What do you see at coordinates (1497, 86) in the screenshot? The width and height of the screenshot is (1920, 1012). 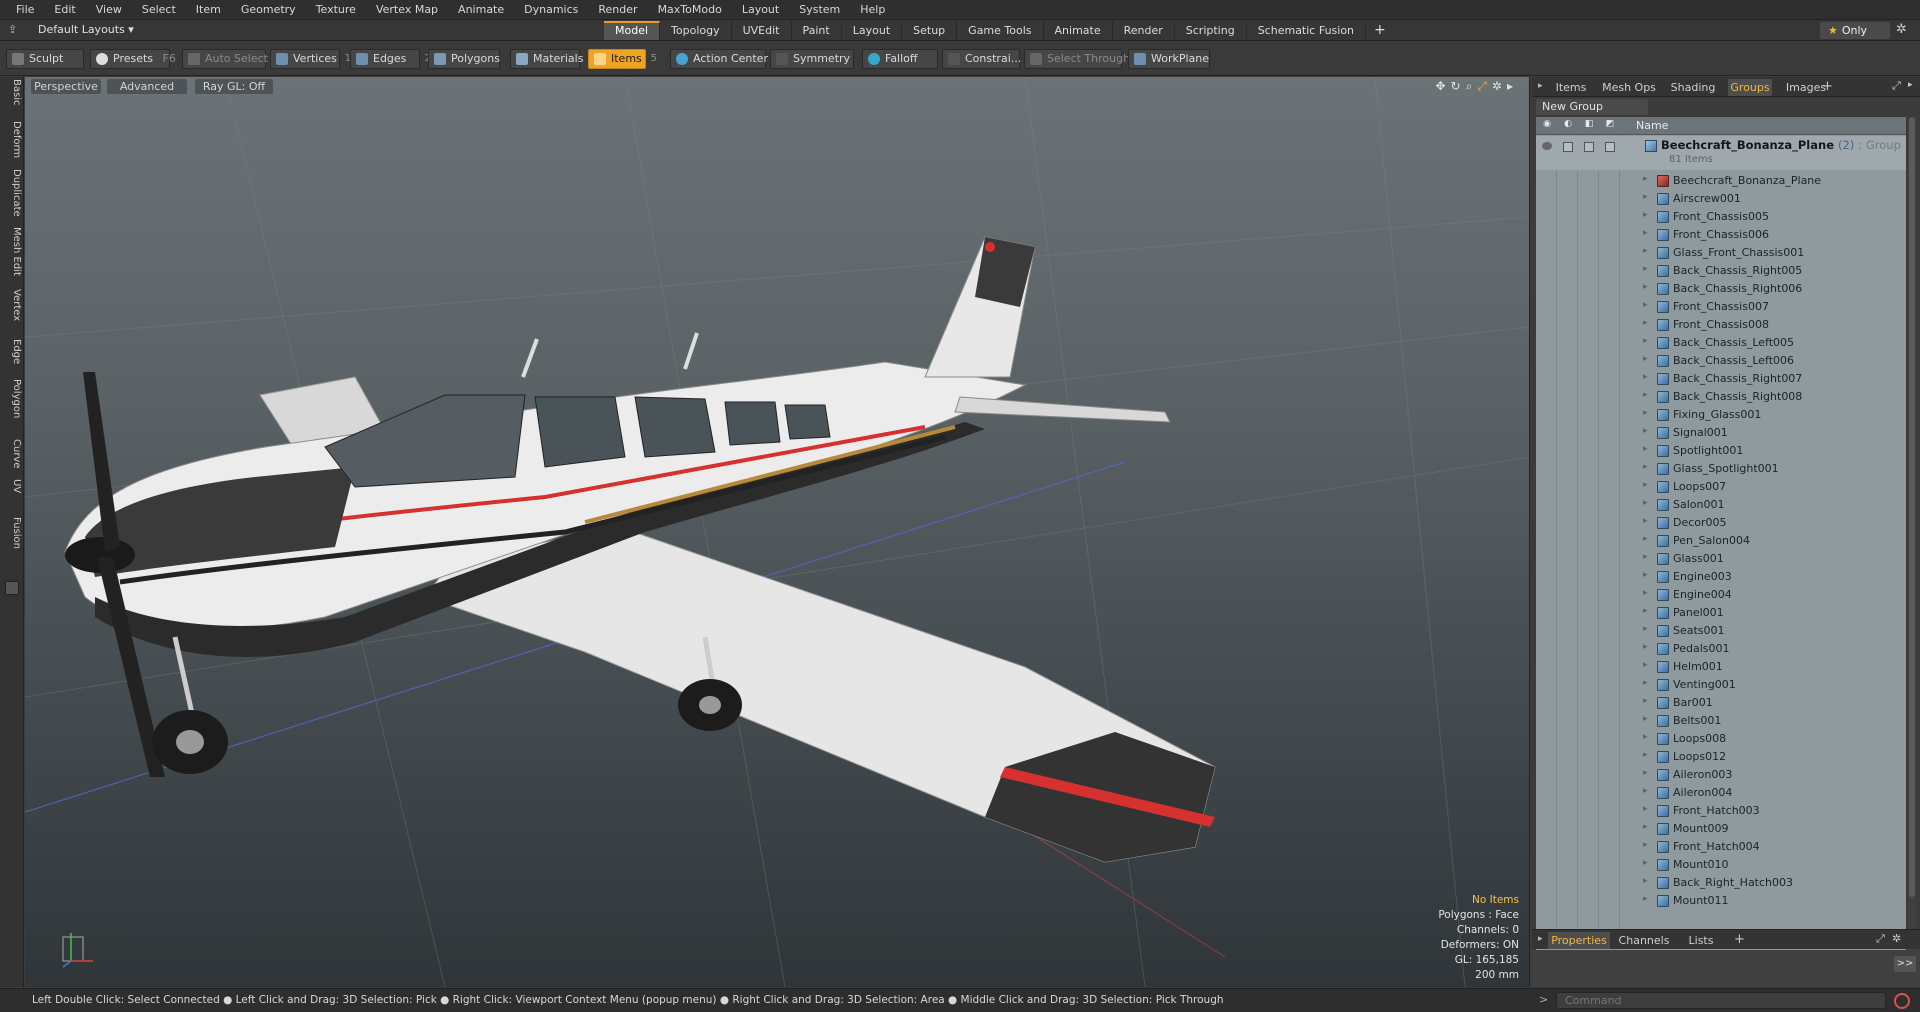 I see `viewport-settings-icon: ✲` at bounding box center [1497, 86].